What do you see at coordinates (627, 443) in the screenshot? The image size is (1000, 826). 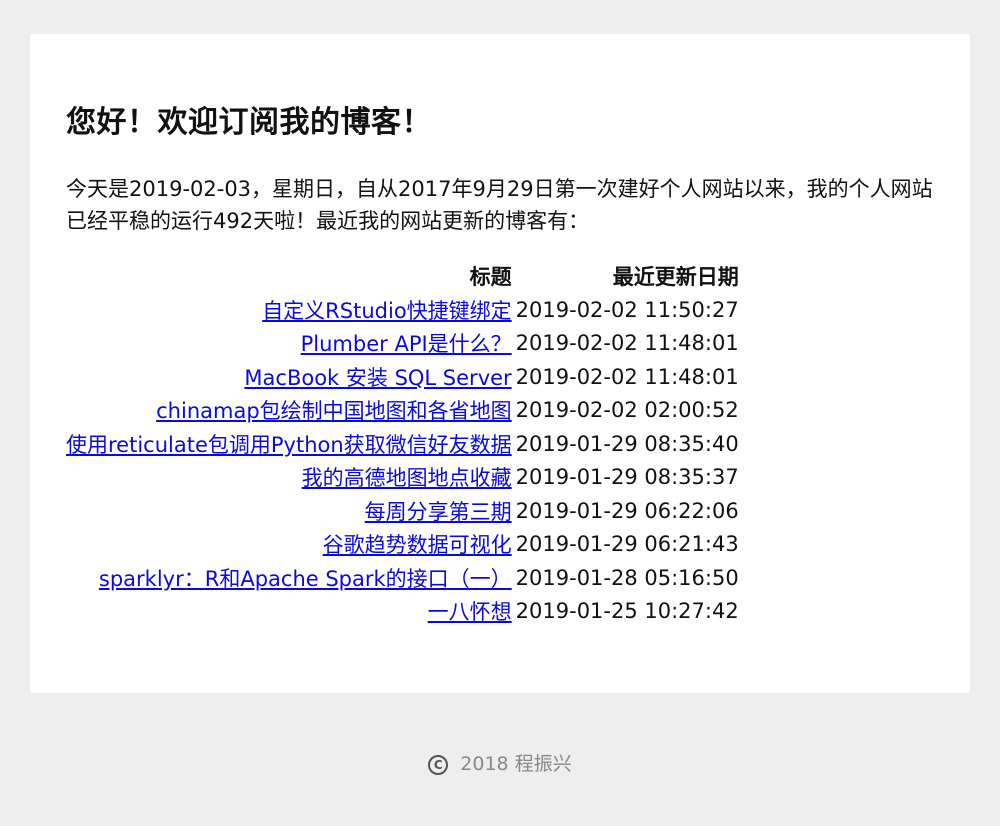 I see `post-date: 2019-01-29 08:35:40` at bounding box center [627, 443].